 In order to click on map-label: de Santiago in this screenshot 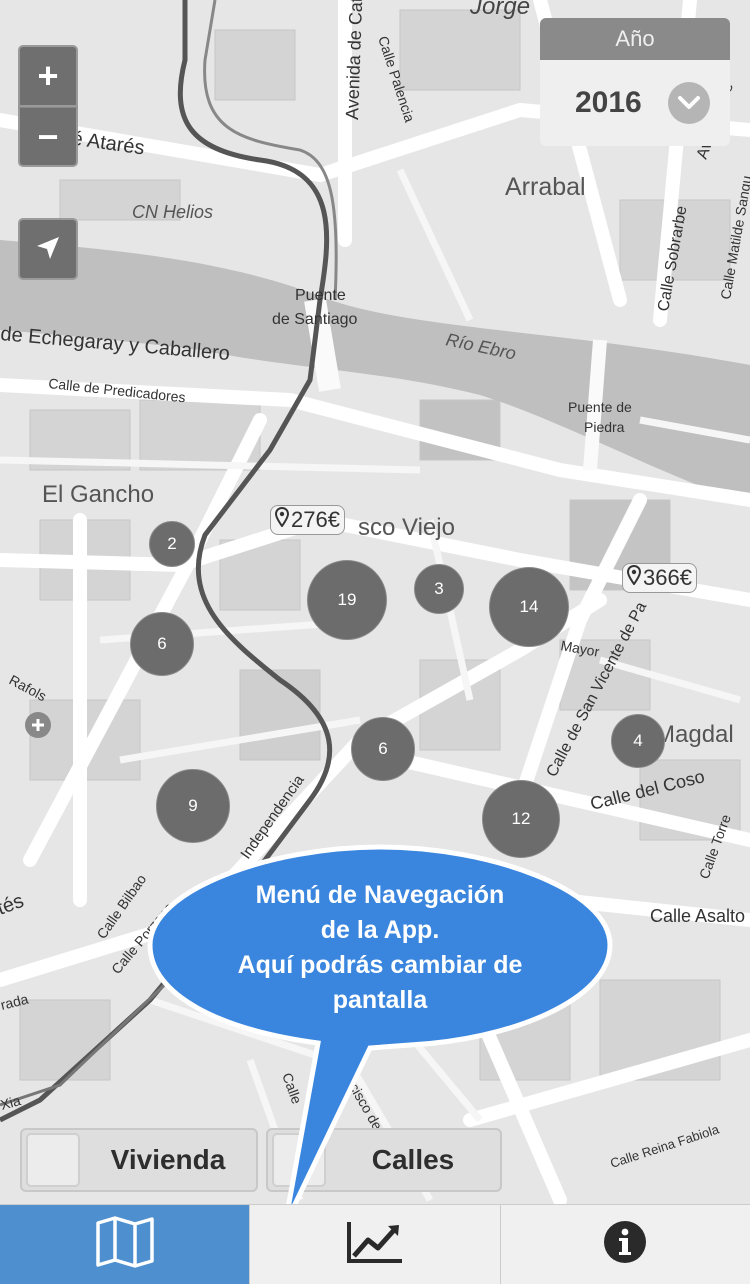, I will do `click(315, 319)`.